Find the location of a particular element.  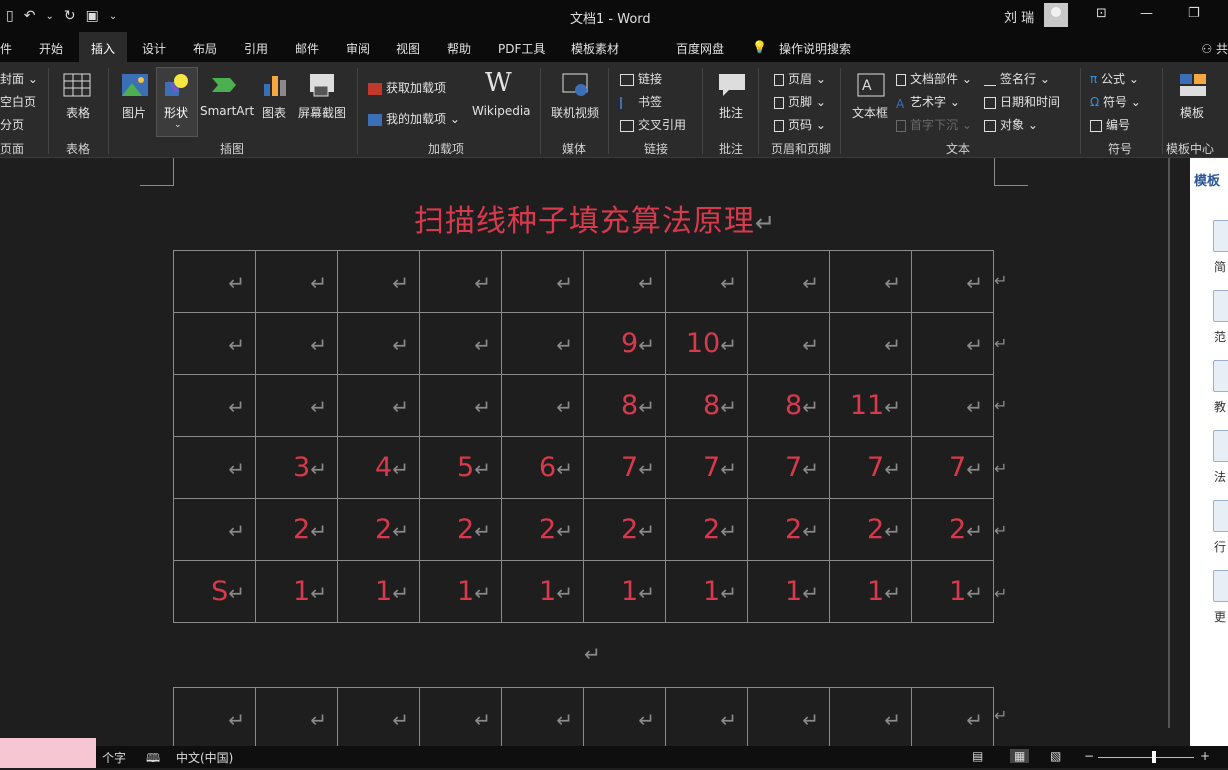

signature-line-button: 签名行 ⌄ is located at coordinates (1017, 78).